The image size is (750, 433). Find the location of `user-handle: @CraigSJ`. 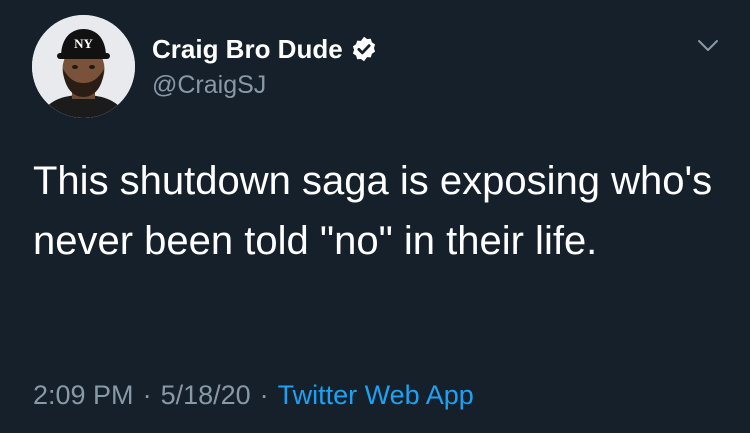

user-handle: @CraigSJ is located at coordinates (209, 85).